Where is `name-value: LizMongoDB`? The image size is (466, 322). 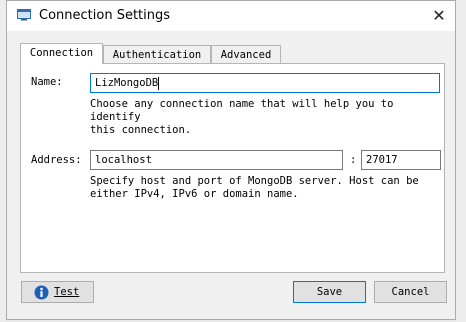 name-value: LizMongoDB is located at coordinates (127, 83).